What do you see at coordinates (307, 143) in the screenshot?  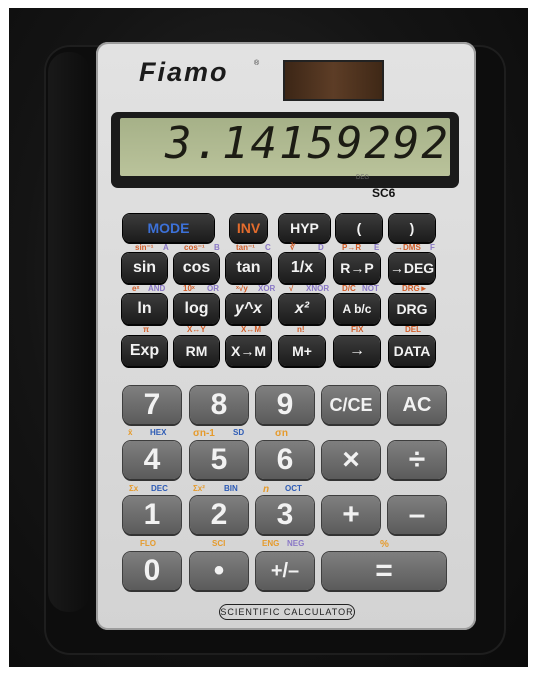 I see `display-value: 3.14159292` at bounding box center [307, 143].